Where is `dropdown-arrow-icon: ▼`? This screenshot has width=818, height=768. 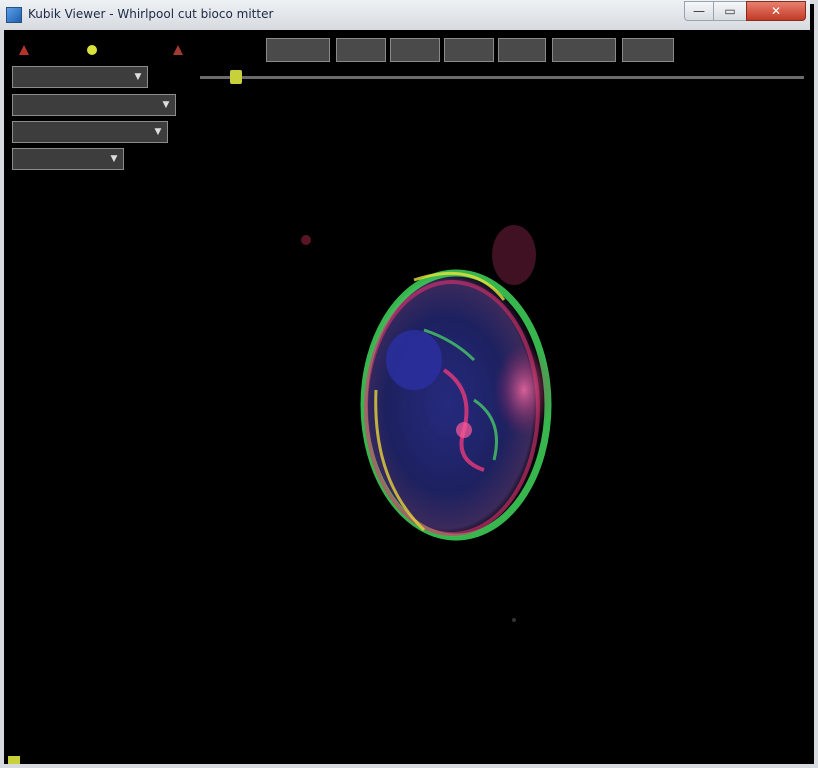
dropdown-arrow-icon: ▼ is located at coordinates (138, 77).